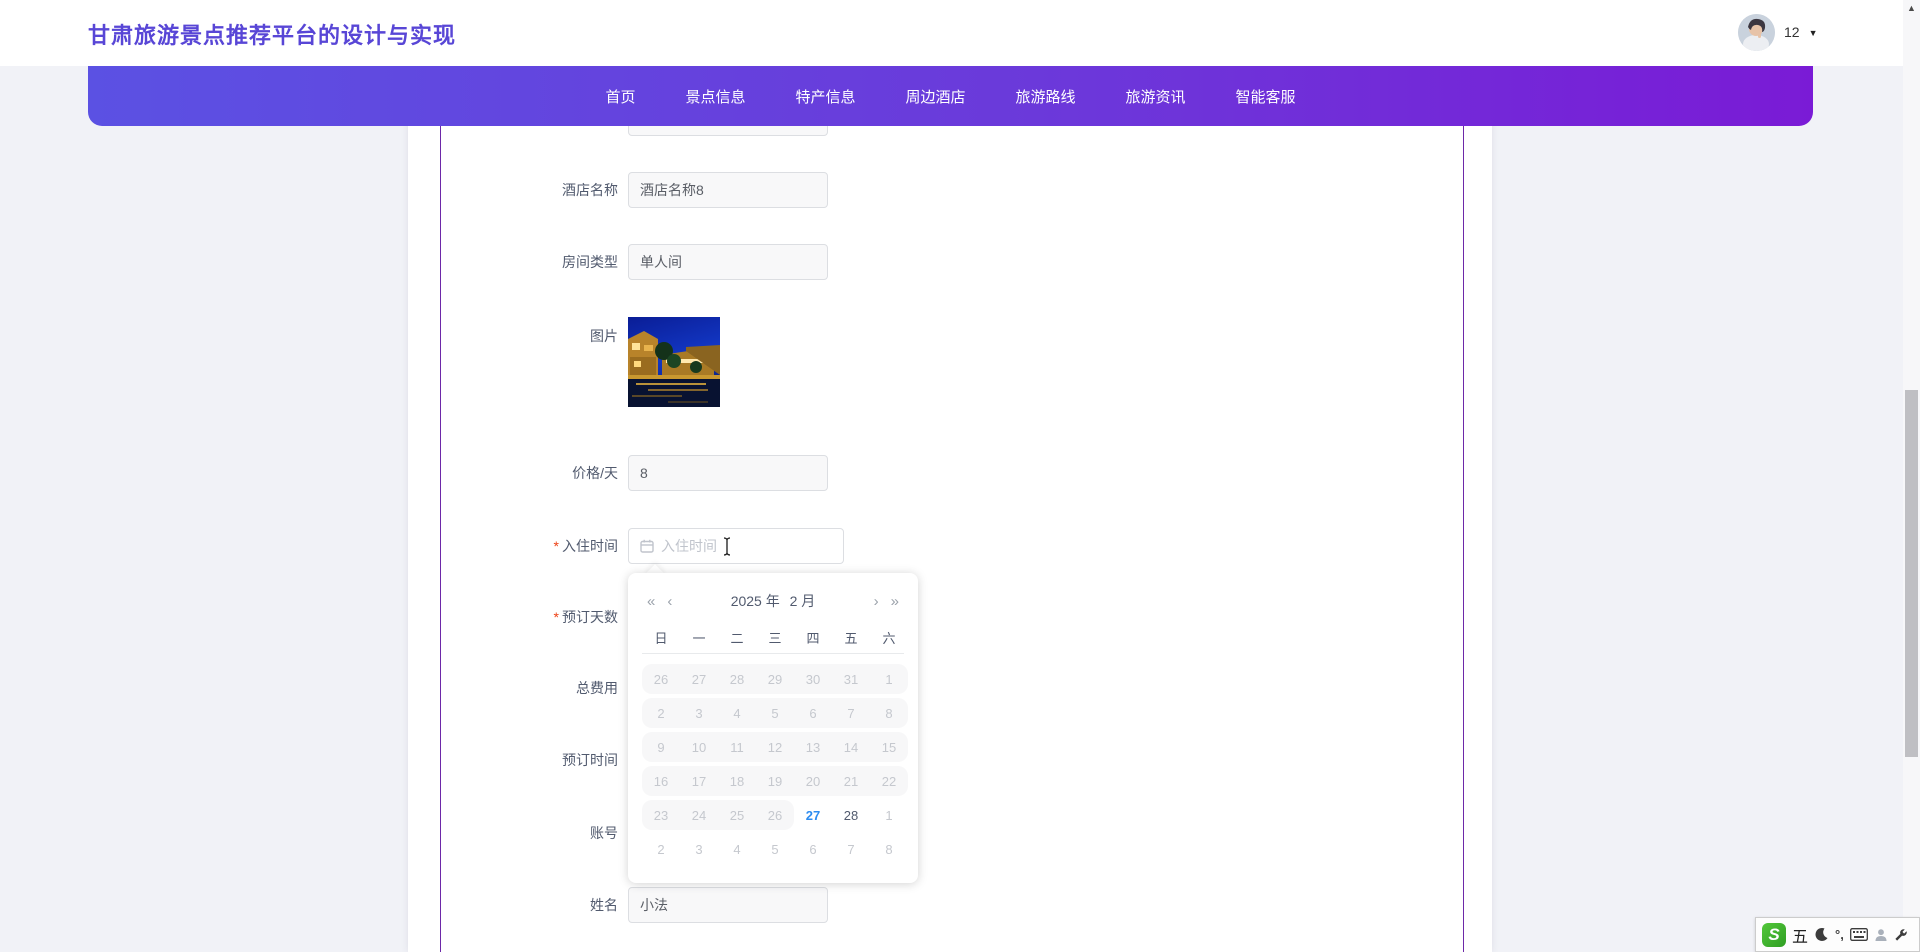  Describe the element at coordinates (952, 905) in the screenshot. I see `form-row-name: 姓名 小法` at that location.